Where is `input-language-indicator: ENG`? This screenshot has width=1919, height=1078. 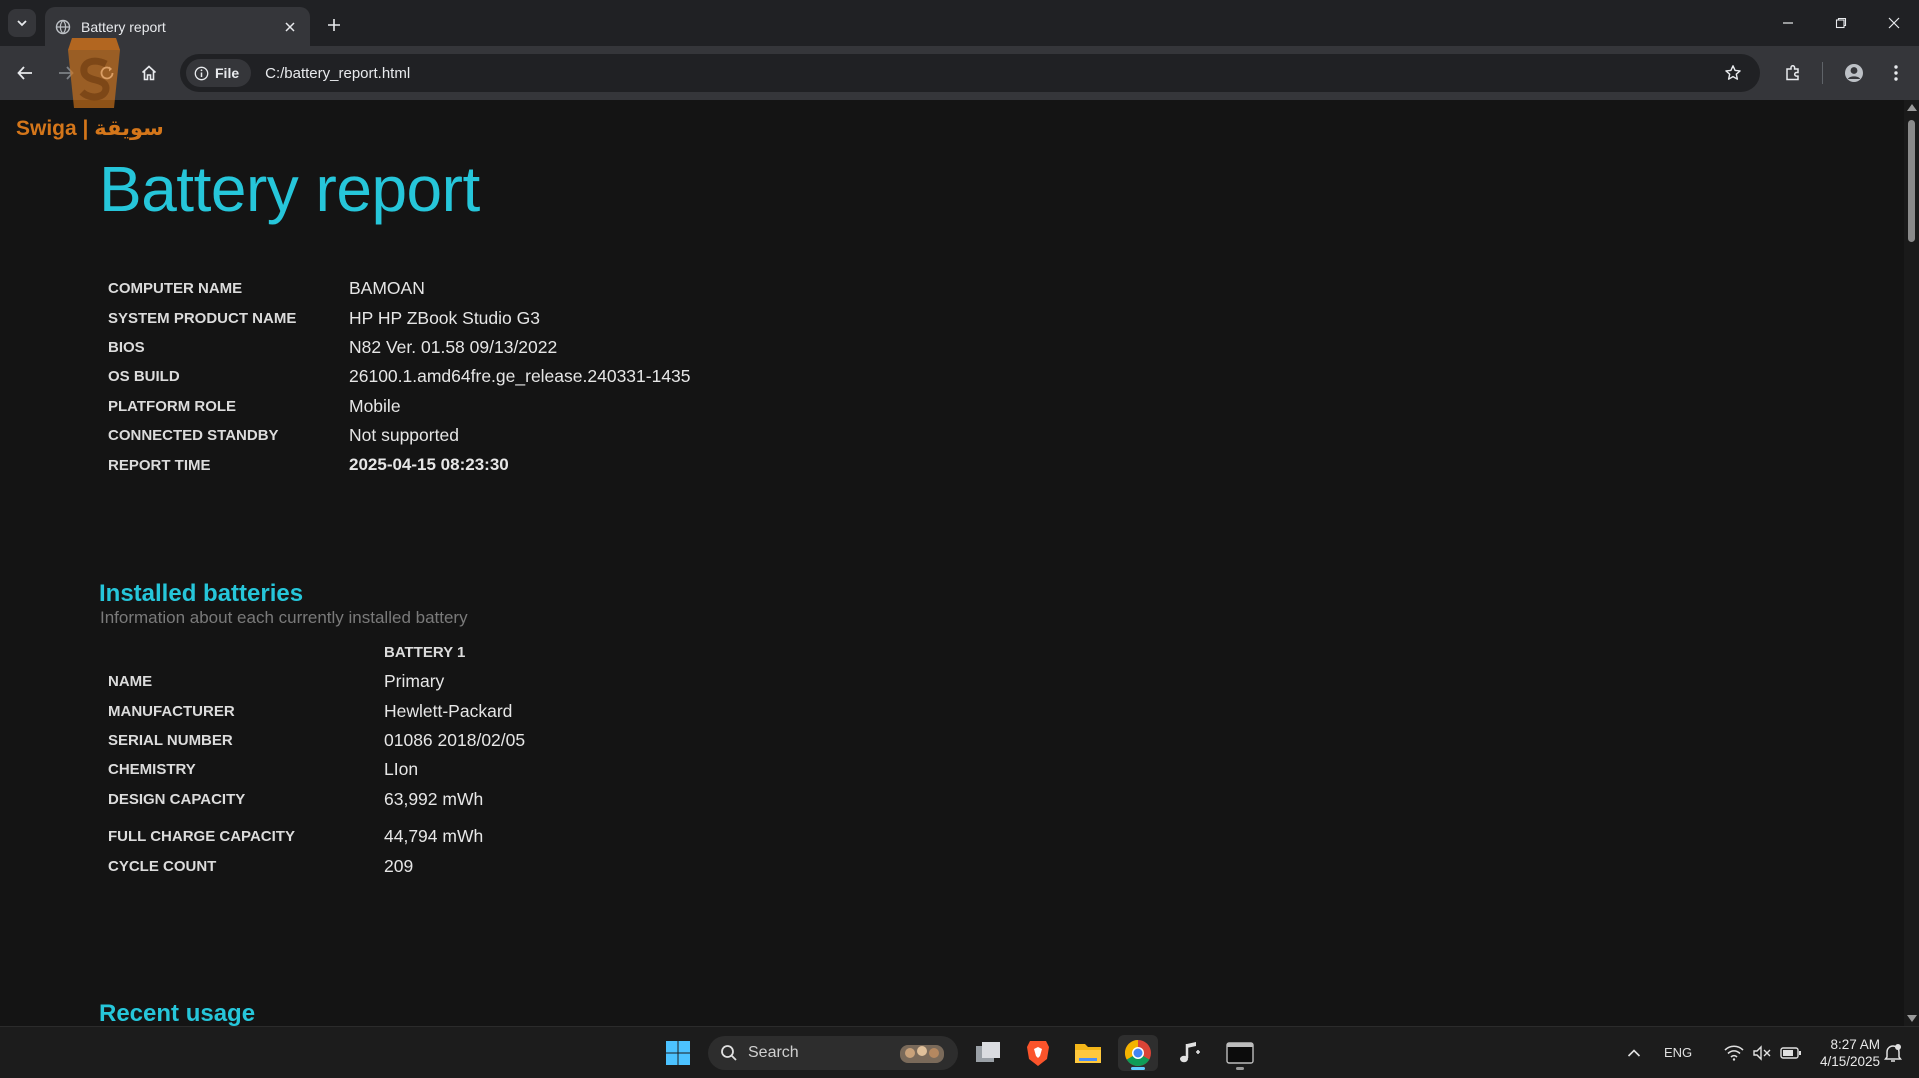
input-language-indicator: ENG is located at coordinates (1678, 1052).